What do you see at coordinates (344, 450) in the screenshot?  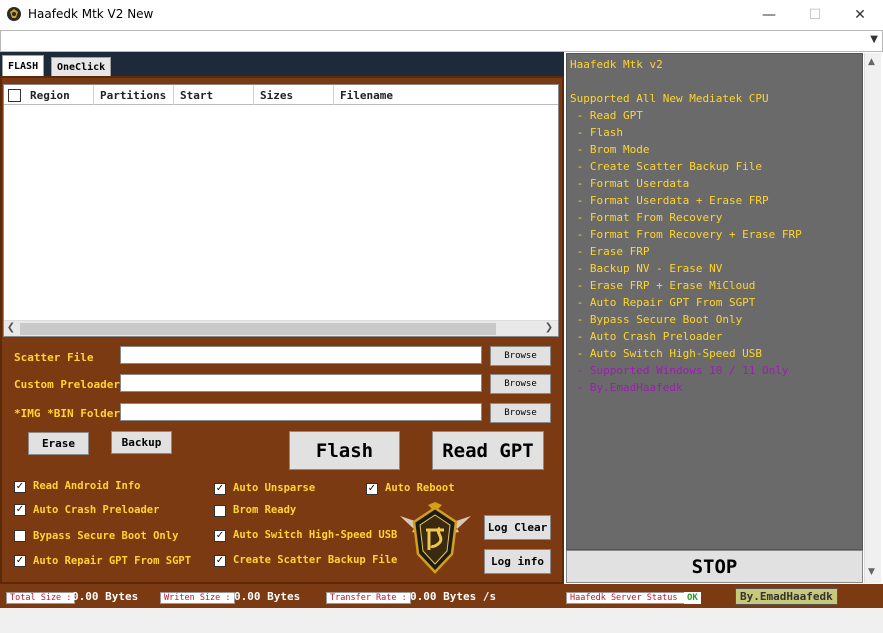 I see `flash-button: Flash` at bounding box center [344, 450].